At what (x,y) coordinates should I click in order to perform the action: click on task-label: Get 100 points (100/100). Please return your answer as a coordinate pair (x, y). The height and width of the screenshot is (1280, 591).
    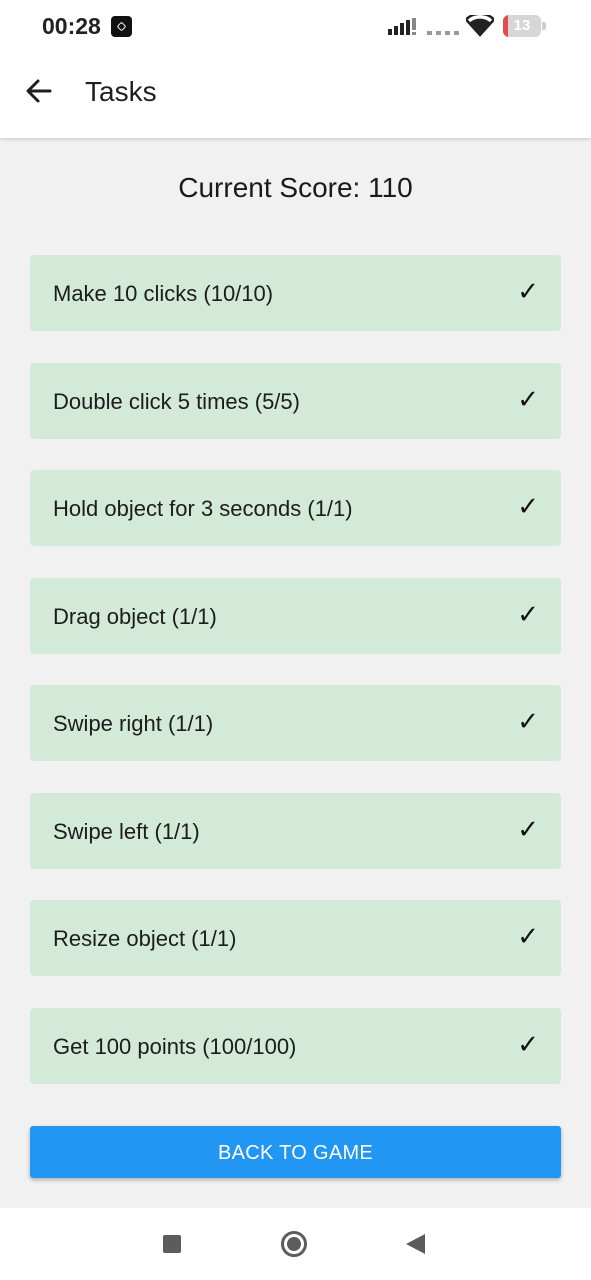
    Looking at the image, I should click on (175, 1046).